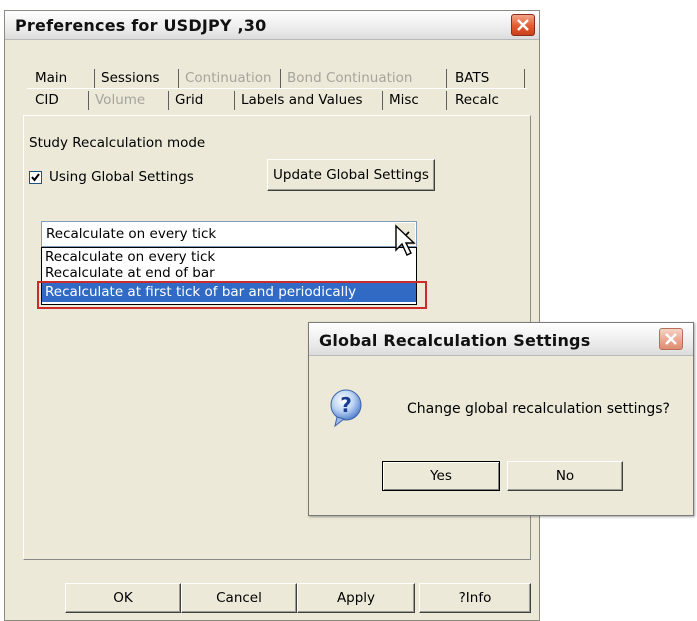 The image size is (697, 621). I want to click on mouse-cursor-icon, so click(405, 240).